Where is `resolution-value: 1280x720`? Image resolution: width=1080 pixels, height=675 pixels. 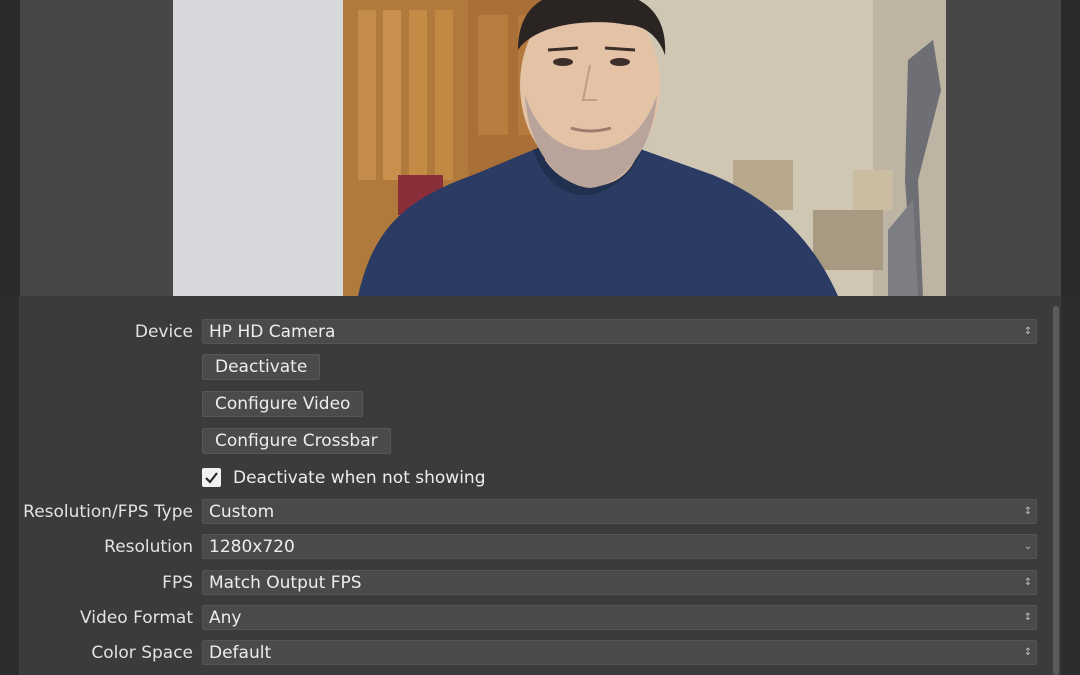 resolution-value: 1280x720 is located at coordinates (252, 547).